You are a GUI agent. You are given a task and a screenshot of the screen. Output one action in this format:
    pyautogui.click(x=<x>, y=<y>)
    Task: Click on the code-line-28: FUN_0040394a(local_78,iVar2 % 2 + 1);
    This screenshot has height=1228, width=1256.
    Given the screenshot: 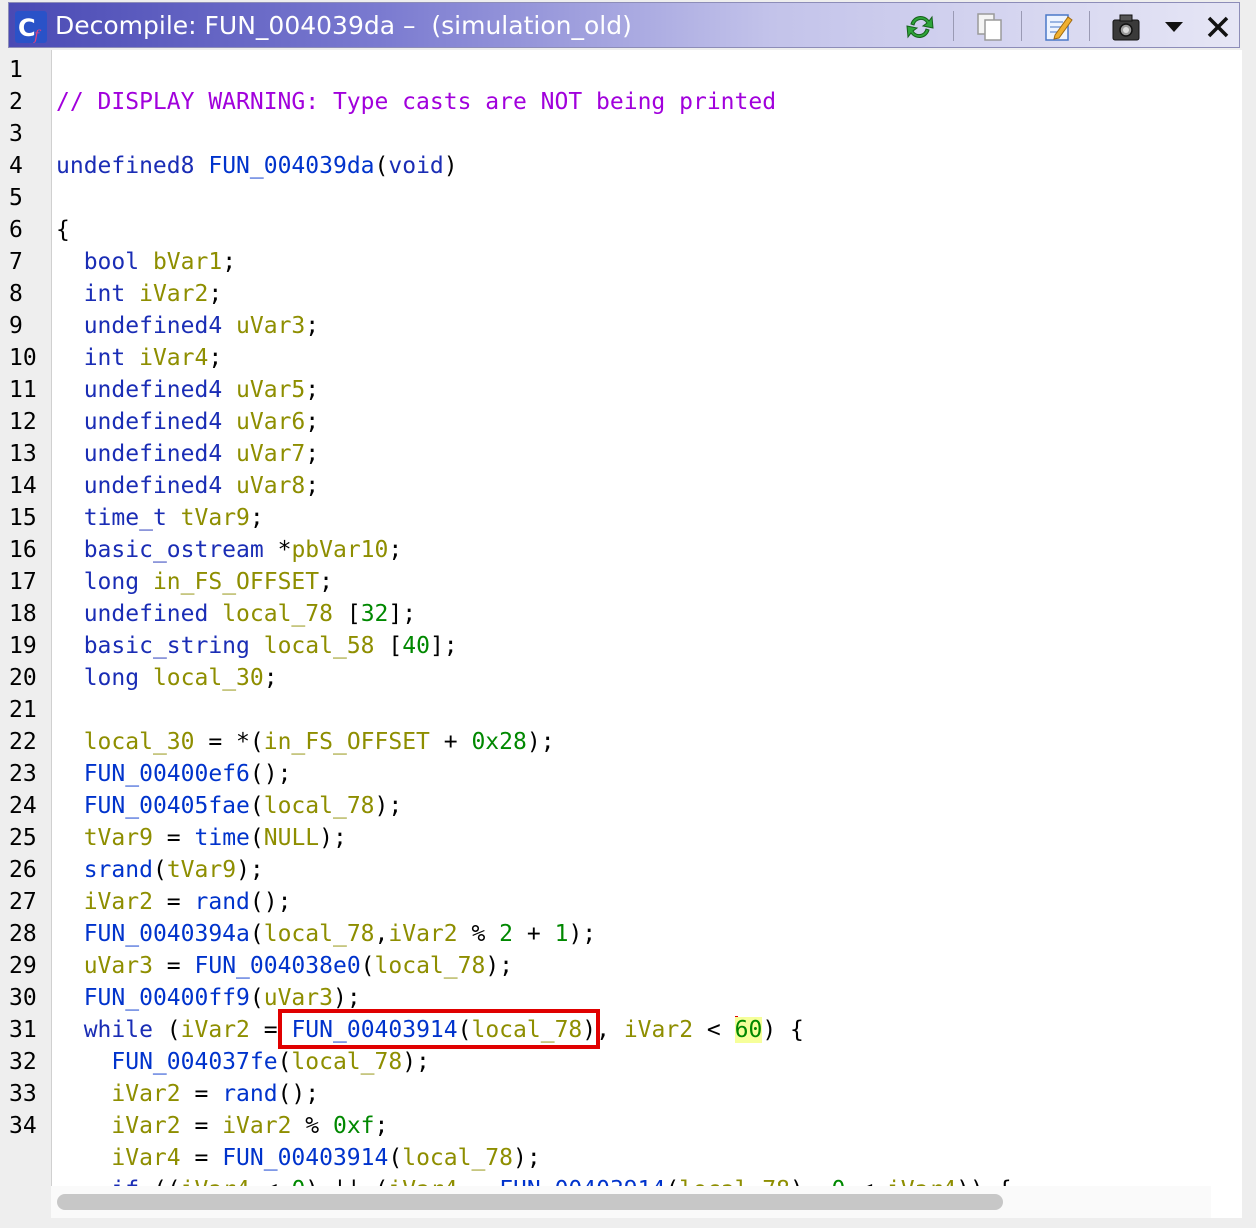 What is the action you would take?
    pyautogui.click(x=326, y=934)
    